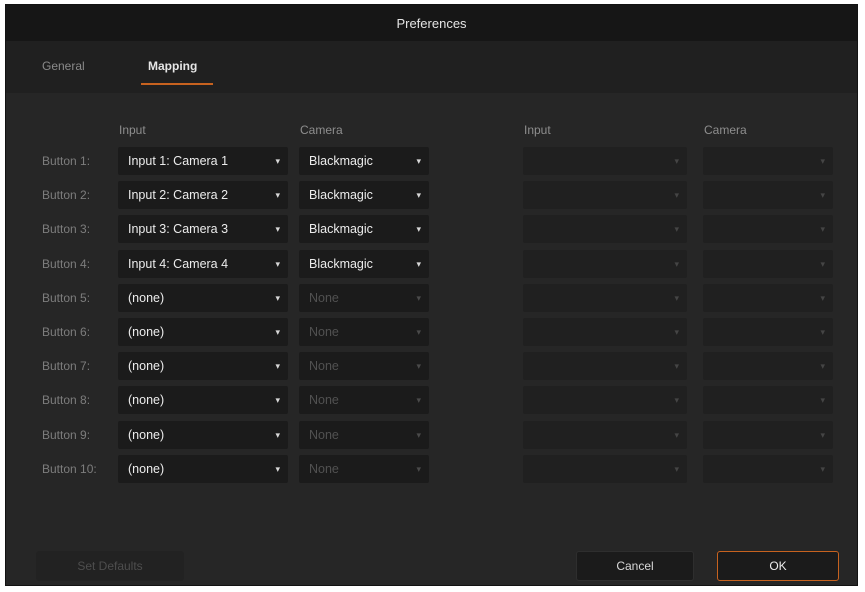 The width and height of the screenshot is (865, 592). What do you see at coordinates (178, 161) in the screenshot?
I see `input-select-value: Input 1: Camera 1` at bounding box center [178, 161].